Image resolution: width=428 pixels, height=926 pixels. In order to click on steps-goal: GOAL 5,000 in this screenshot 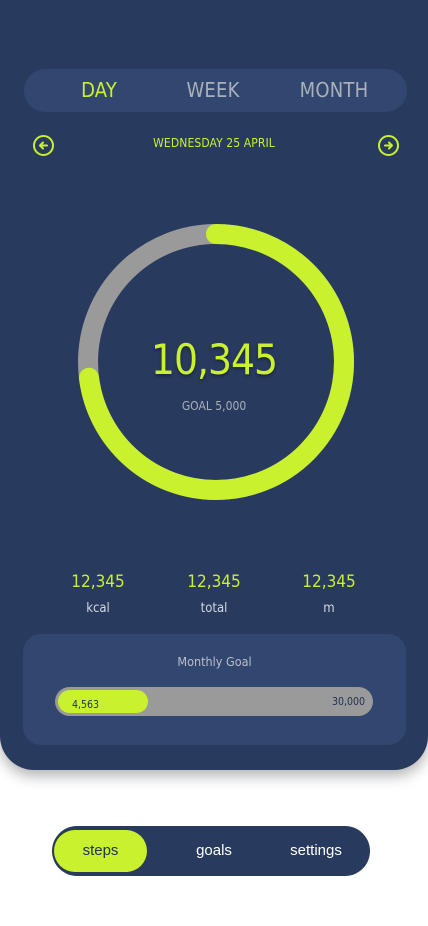, I will do `click(214, 406)`.